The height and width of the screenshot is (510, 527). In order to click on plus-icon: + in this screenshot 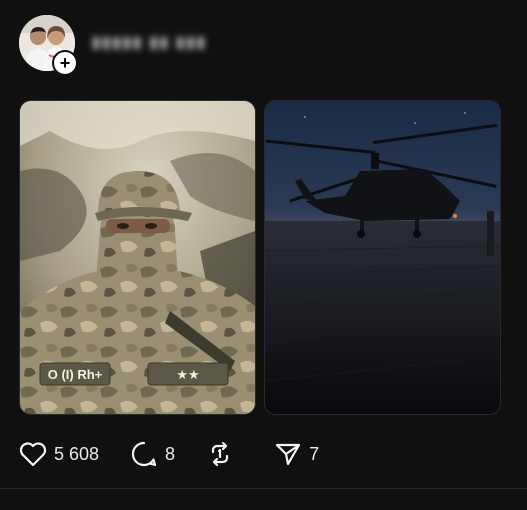, I will do `click(65, 63)`.